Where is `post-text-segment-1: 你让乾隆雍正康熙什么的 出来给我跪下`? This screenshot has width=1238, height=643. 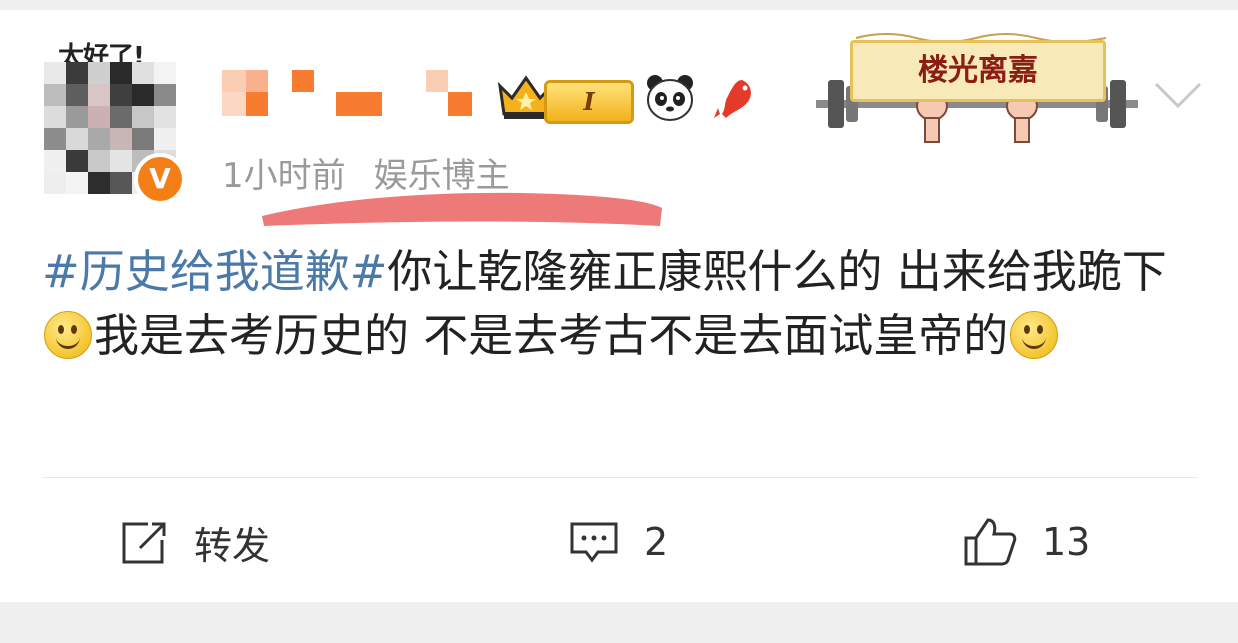 post-text-segment-1: 你让乾隆雍正康熙什么的 出来给我跪下 is located at coordinates (777, 271).